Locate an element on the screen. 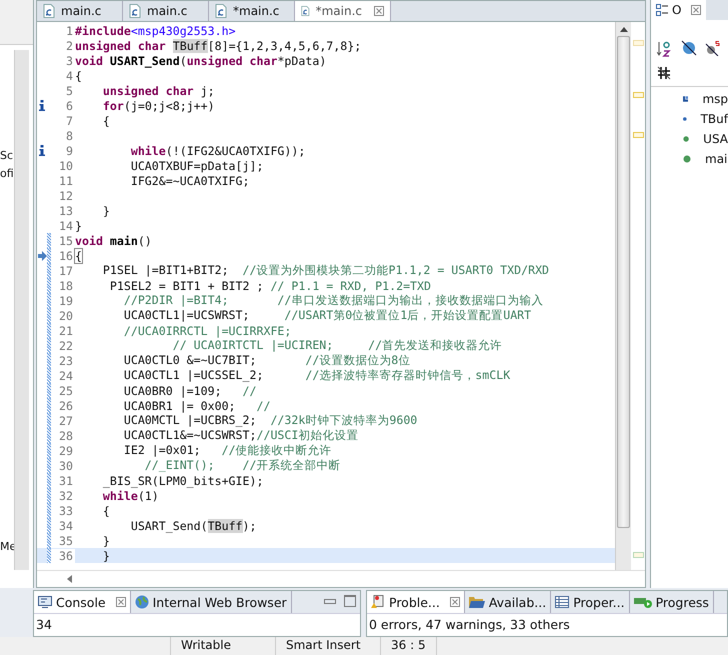 This screenshot has width=728, height=655. outline-item: USA is located at coordinates (689, 139).